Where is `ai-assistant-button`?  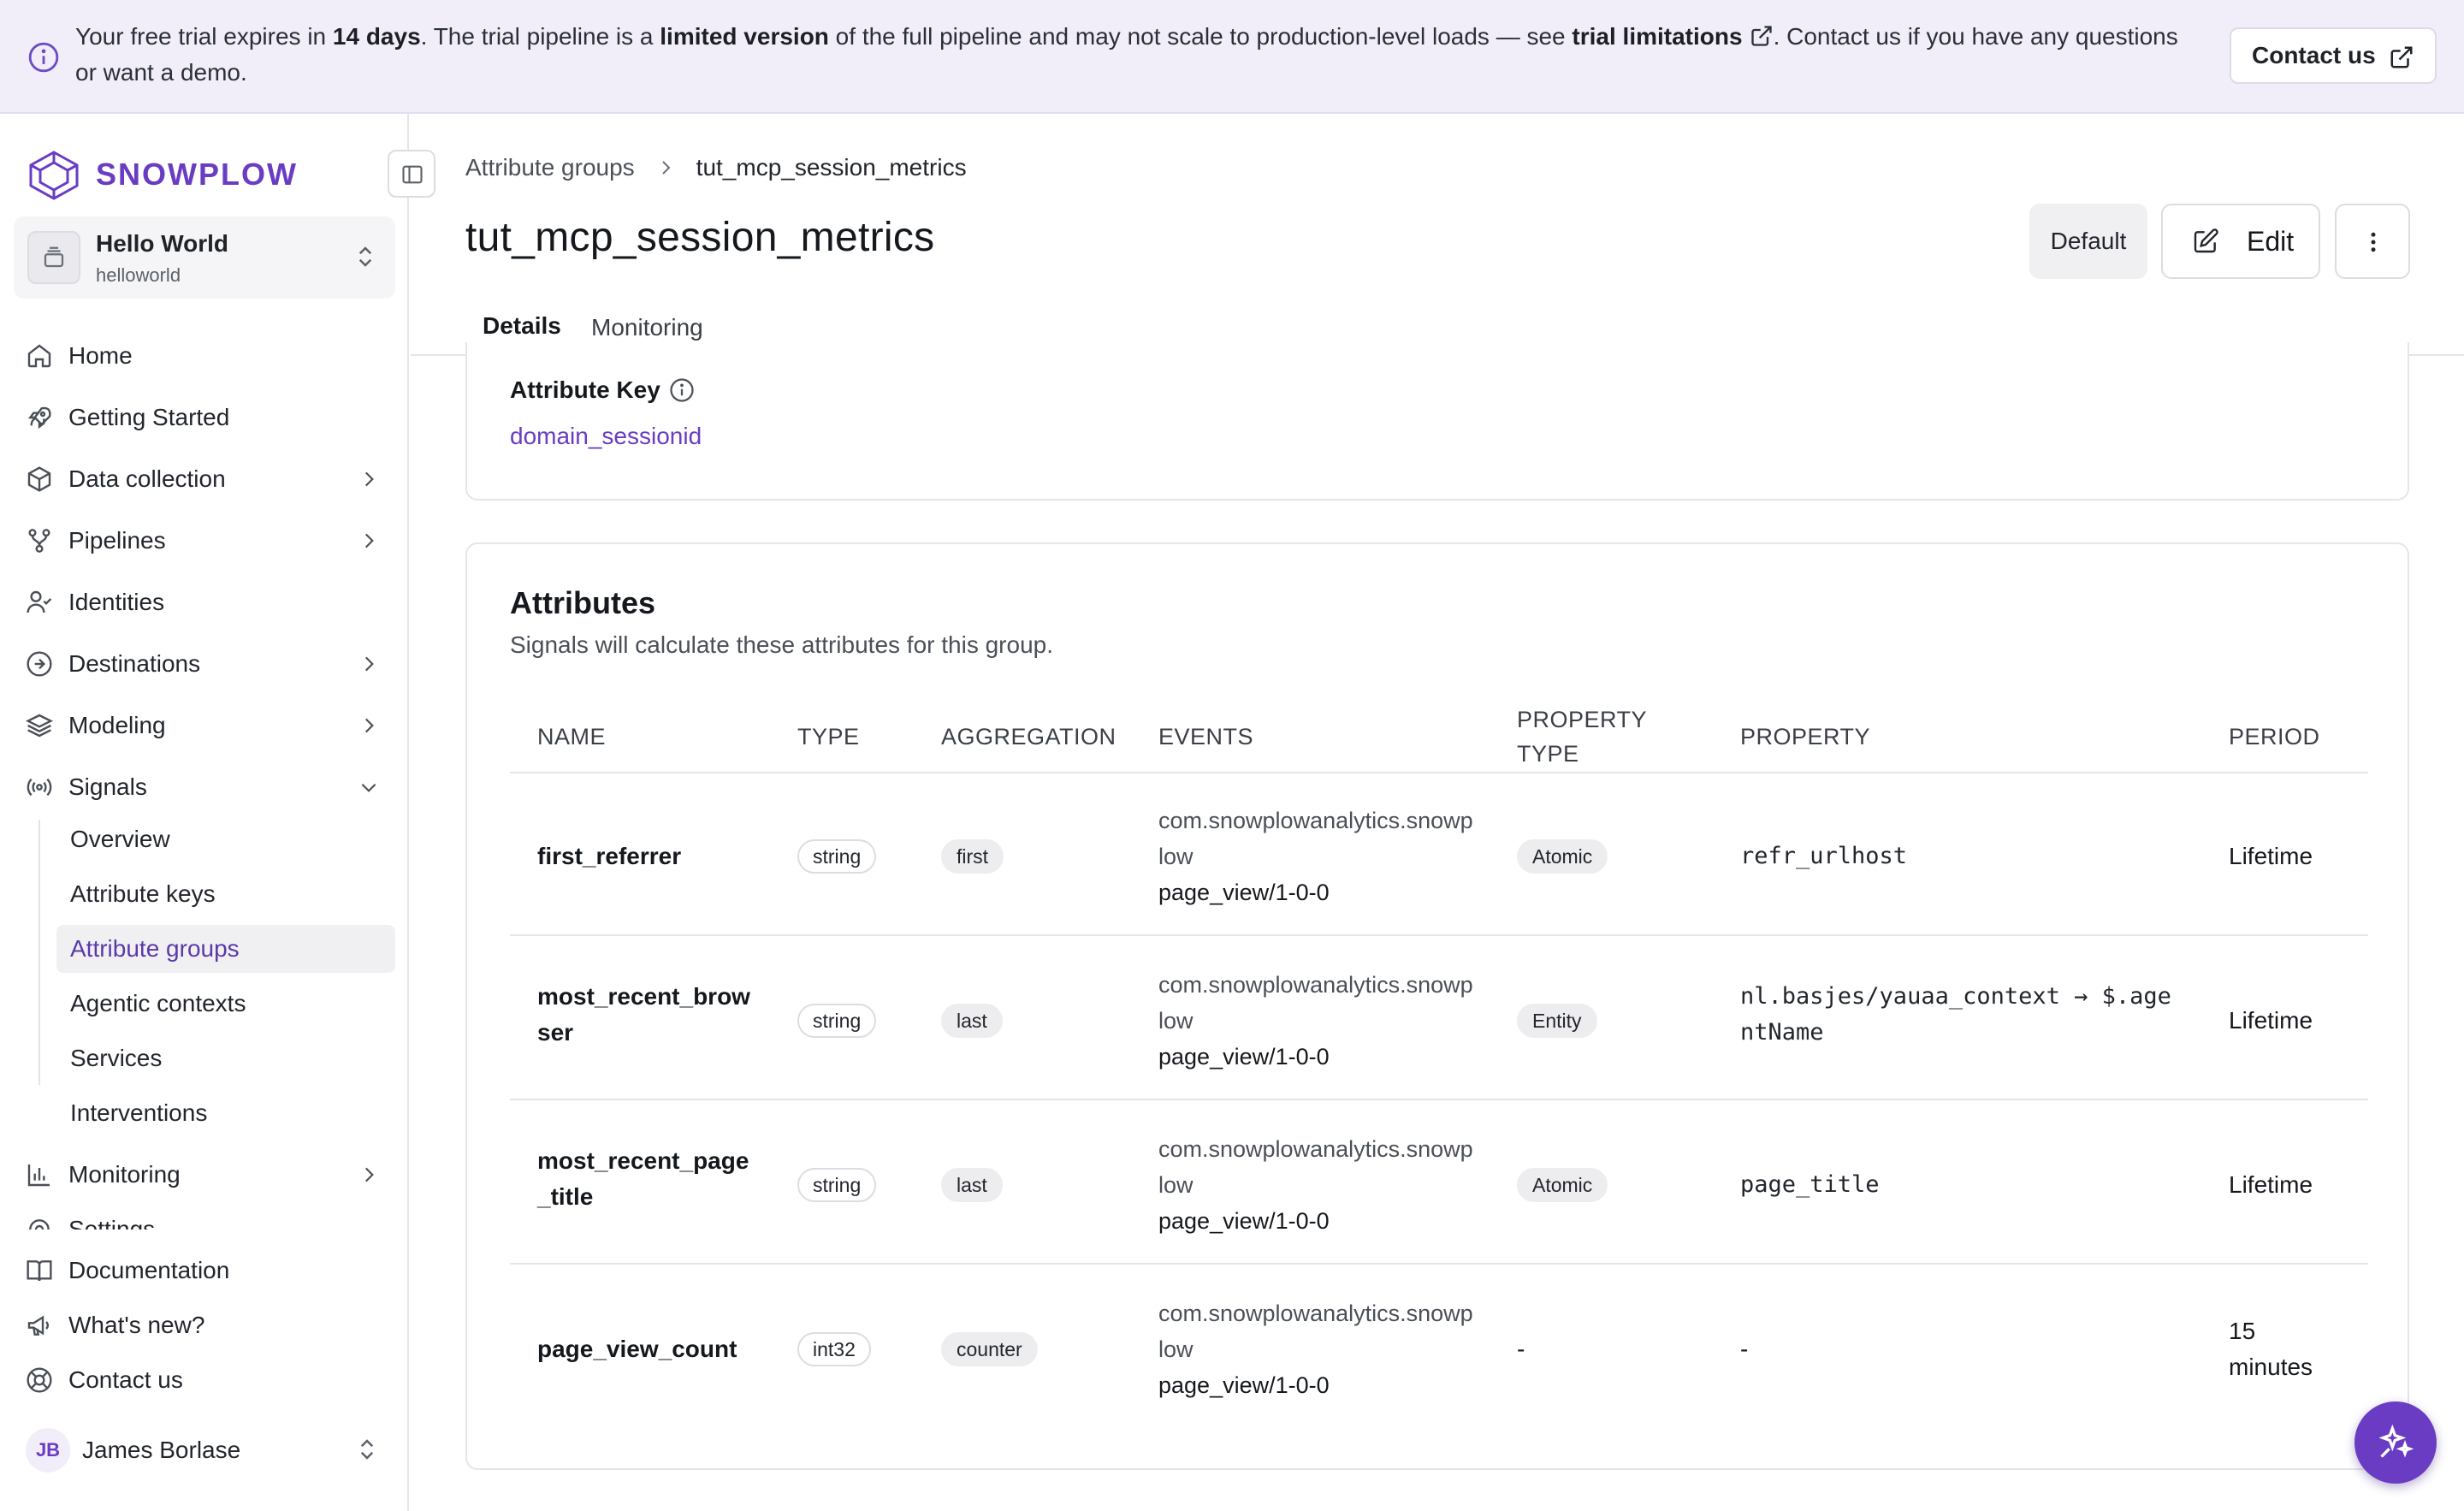 ai-assistant-button is located at coordinates (2395, 1443).